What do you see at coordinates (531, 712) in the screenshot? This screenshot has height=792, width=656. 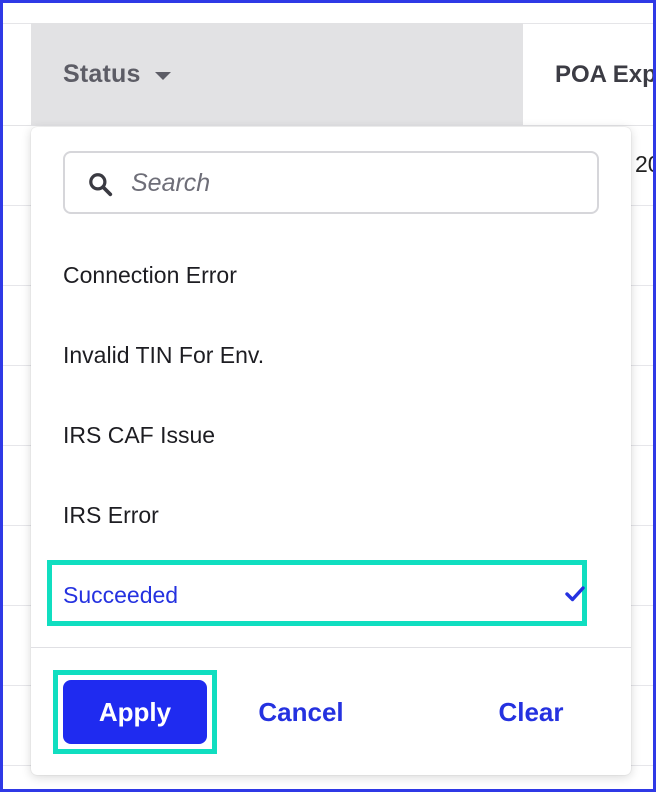 I see `clear-button: Clear` at bounding box center [531, 712].